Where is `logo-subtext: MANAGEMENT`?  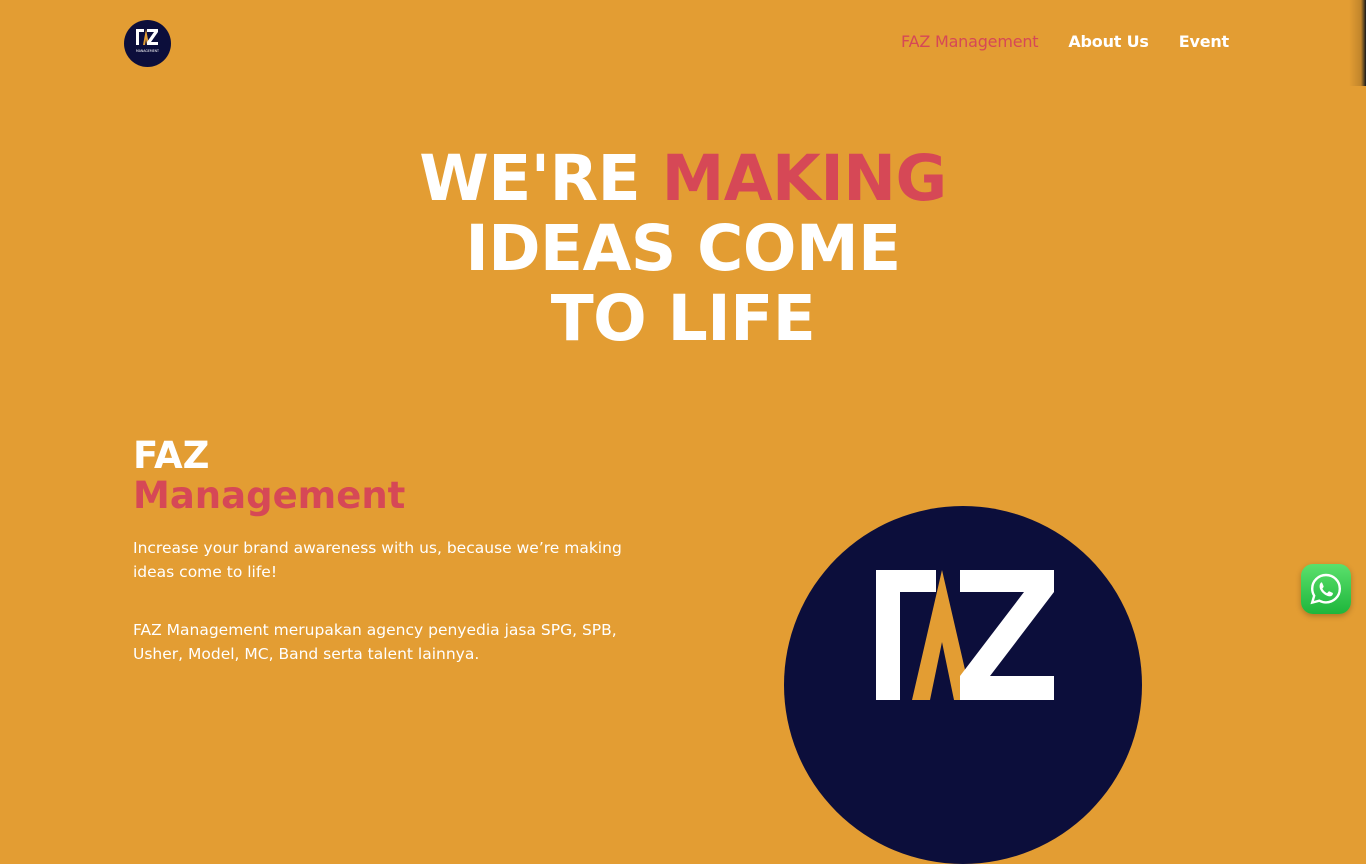 logo-subtext: MANAGEMENT is located at coordinates (147, 51).